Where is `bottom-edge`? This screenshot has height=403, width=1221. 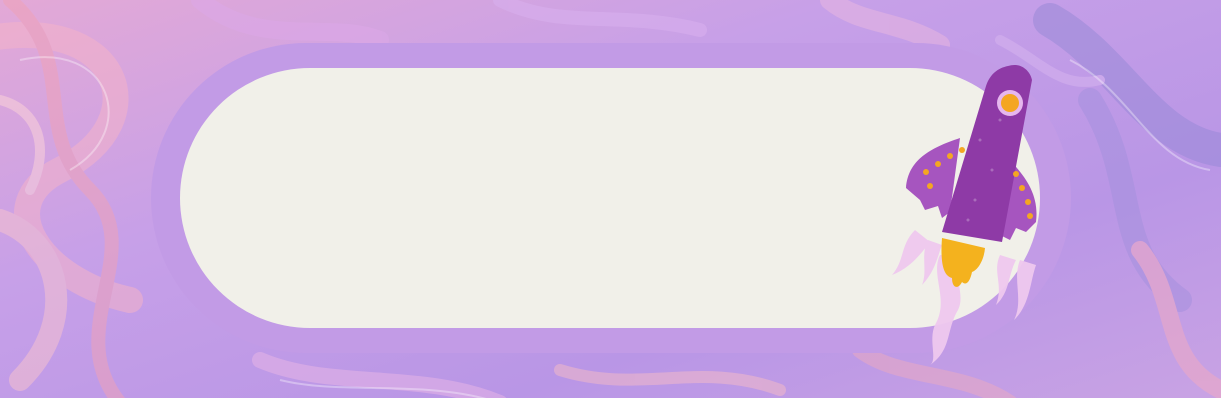 bottom-edge is located at coordinates (610, 400).